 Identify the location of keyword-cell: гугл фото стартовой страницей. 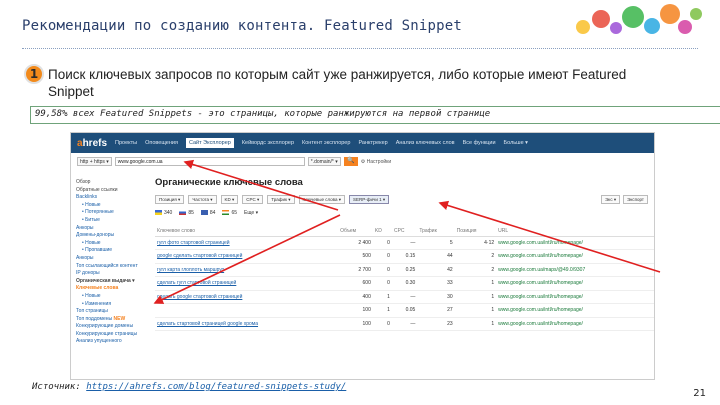
(247, 243).